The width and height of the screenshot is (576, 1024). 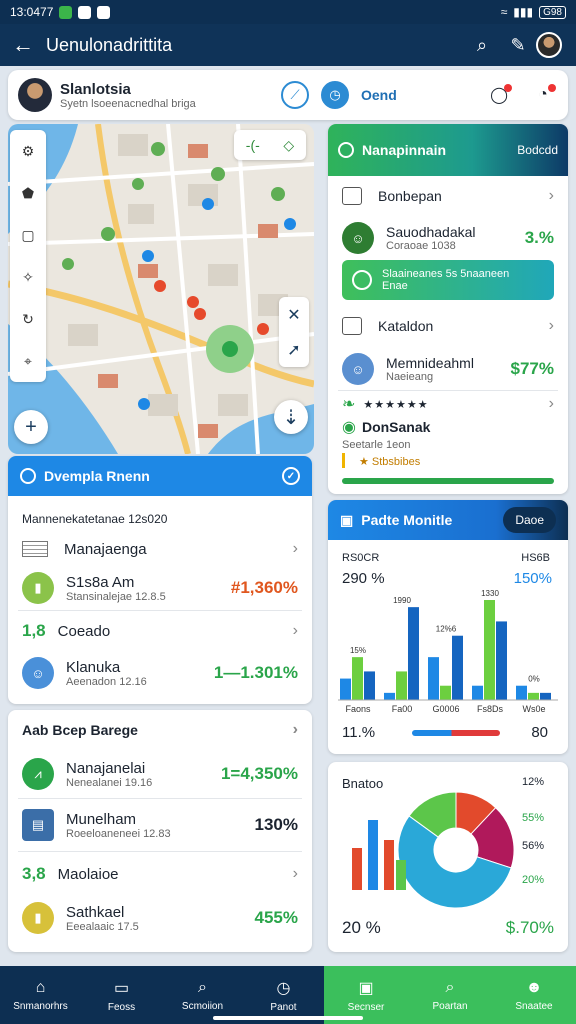 I want to click on edit-icon: ✎, so click(x=518, y=45).